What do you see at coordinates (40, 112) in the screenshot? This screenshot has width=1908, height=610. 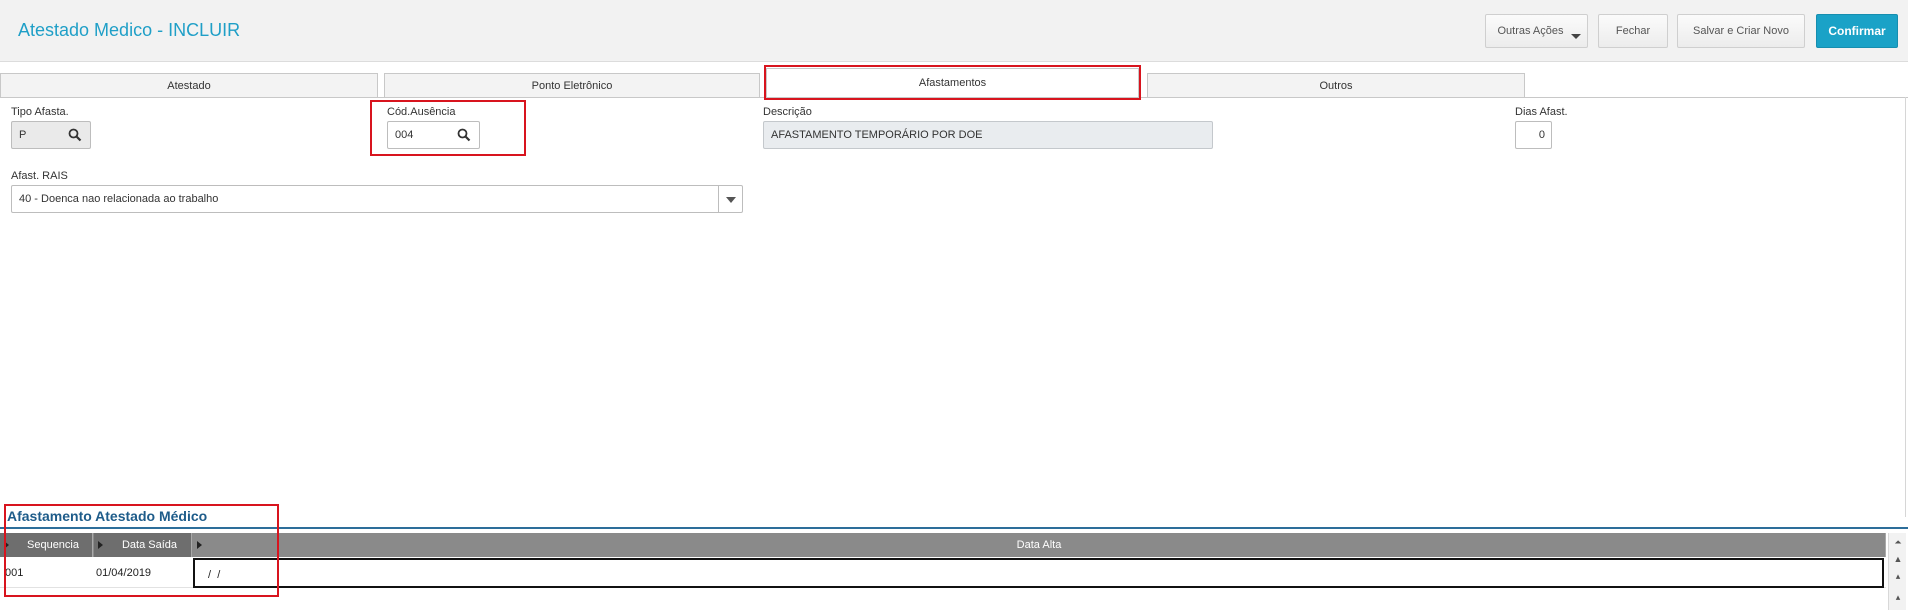 I see `tipo-afasta-label: Tipo Afasta.` at bounding box center [40, 112].